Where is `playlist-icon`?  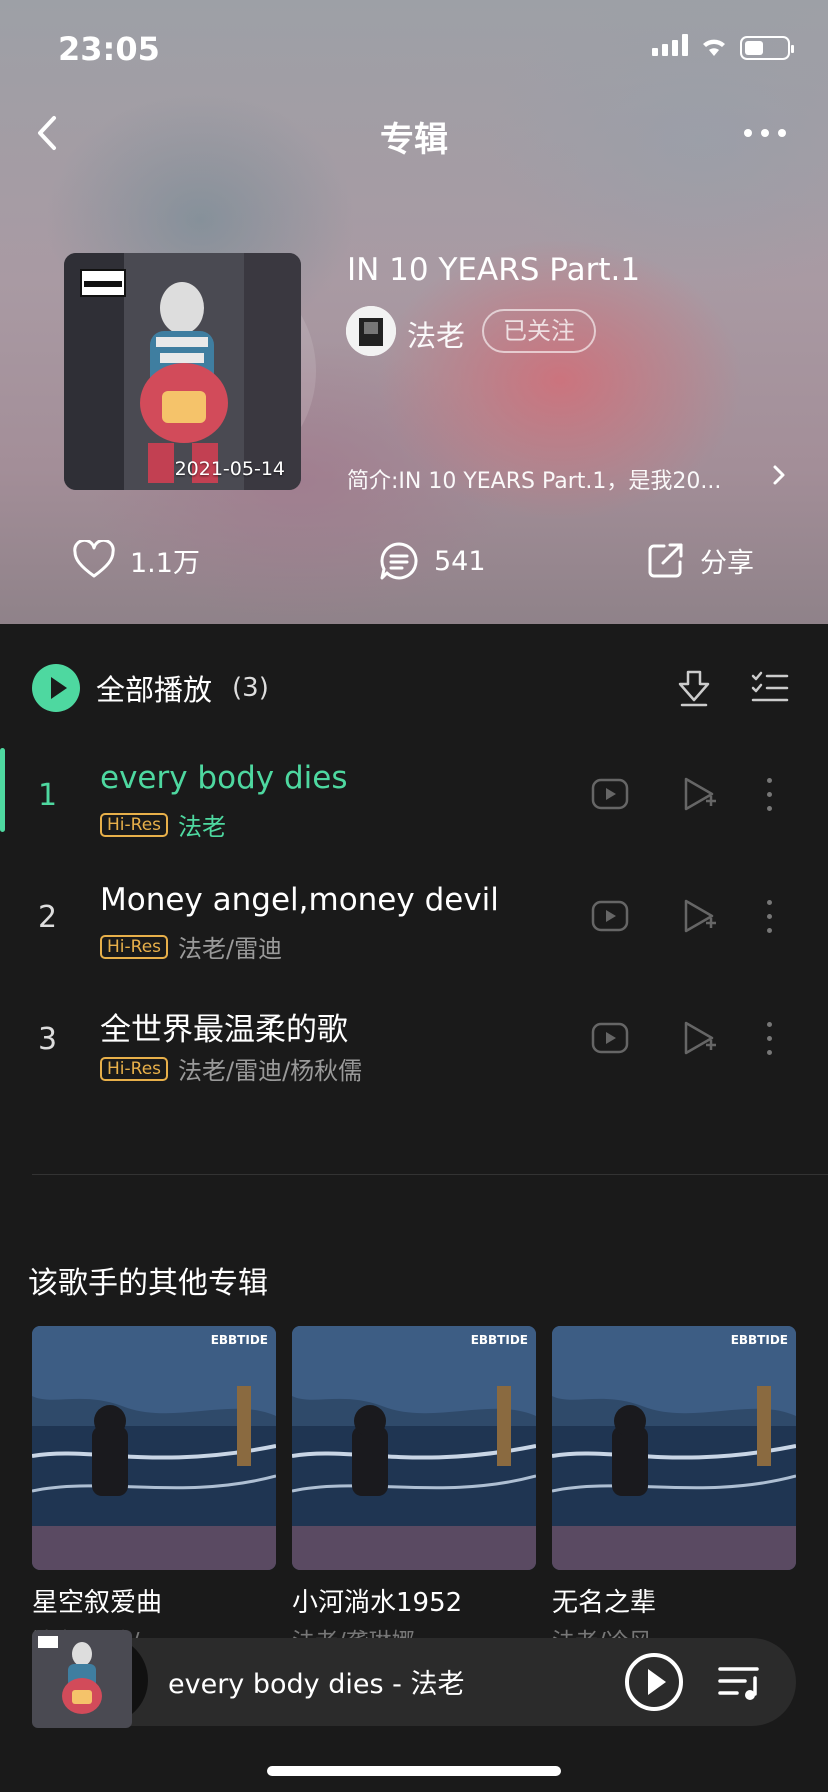
playlist-icon is located at coordinates (739, 1683).